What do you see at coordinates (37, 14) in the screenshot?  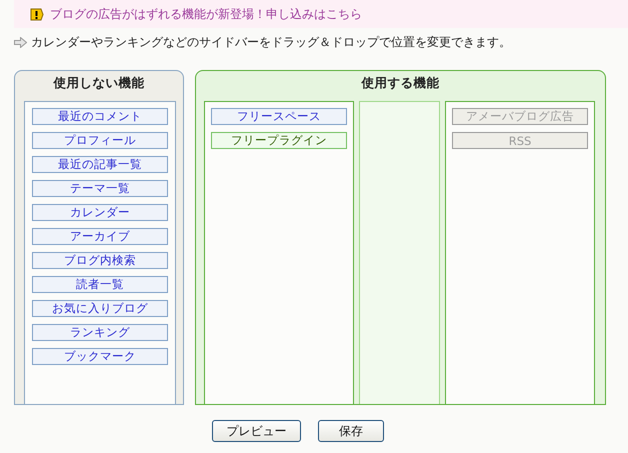 I see `warning-icon` at bounding box center [37, 14].